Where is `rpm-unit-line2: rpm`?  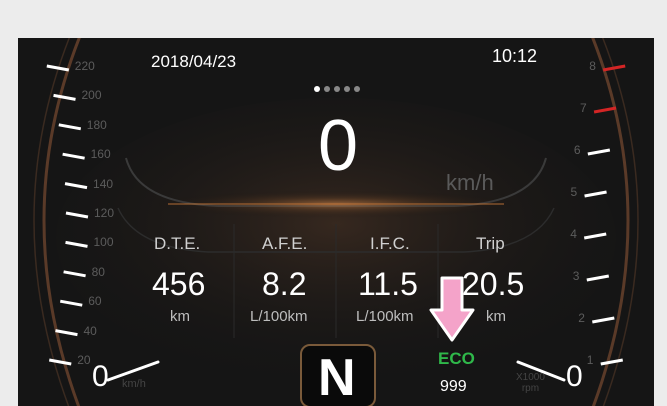
rpm-unit-line2: rpm is located at coordinates (530, 388).